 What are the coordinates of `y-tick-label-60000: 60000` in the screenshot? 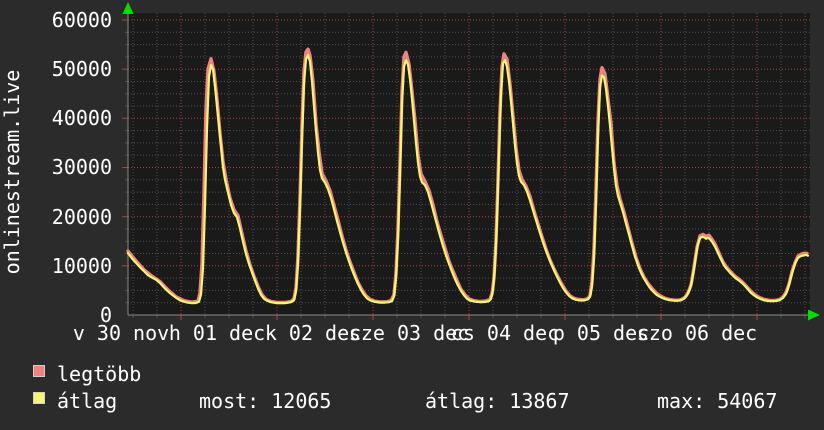 It's located at (81, 20).